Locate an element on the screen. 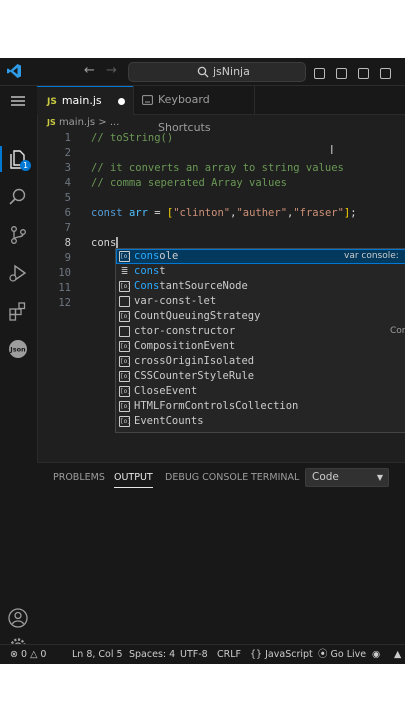 The width and height of the screenshot is (405, 720). suggestion-label: console is located at coordinates (156, 256).